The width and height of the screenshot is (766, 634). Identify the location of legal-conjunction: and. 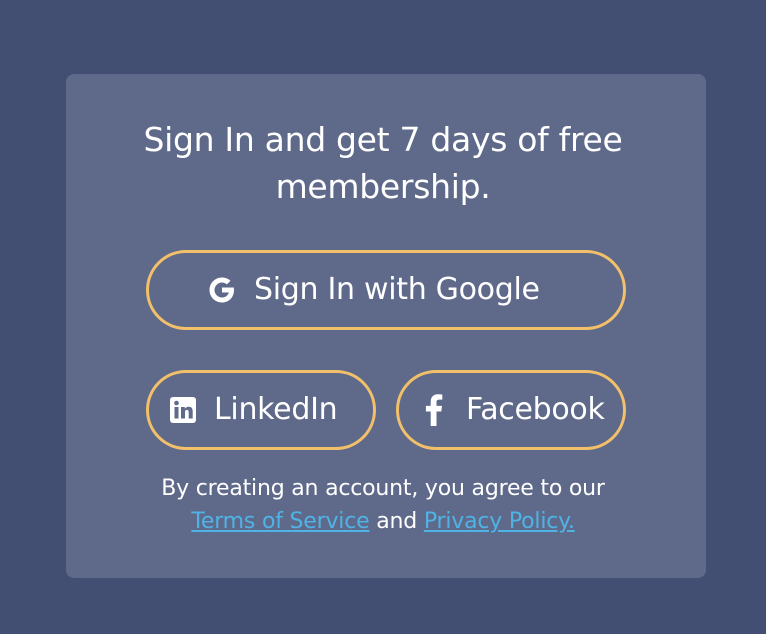
(397, 521).